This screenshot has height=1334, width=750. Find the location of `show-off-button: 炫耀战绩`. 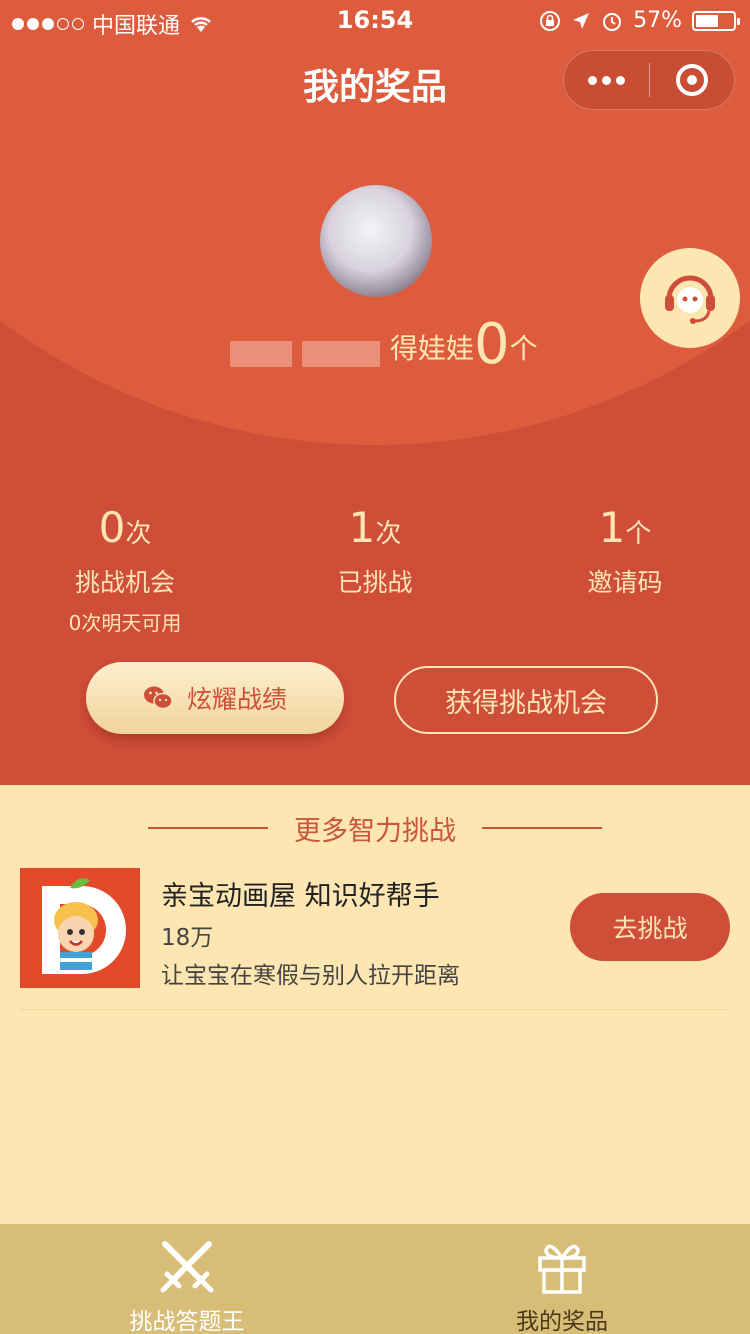

show-off-button: 炫耀战绩 is located at coordinates (215, 698).